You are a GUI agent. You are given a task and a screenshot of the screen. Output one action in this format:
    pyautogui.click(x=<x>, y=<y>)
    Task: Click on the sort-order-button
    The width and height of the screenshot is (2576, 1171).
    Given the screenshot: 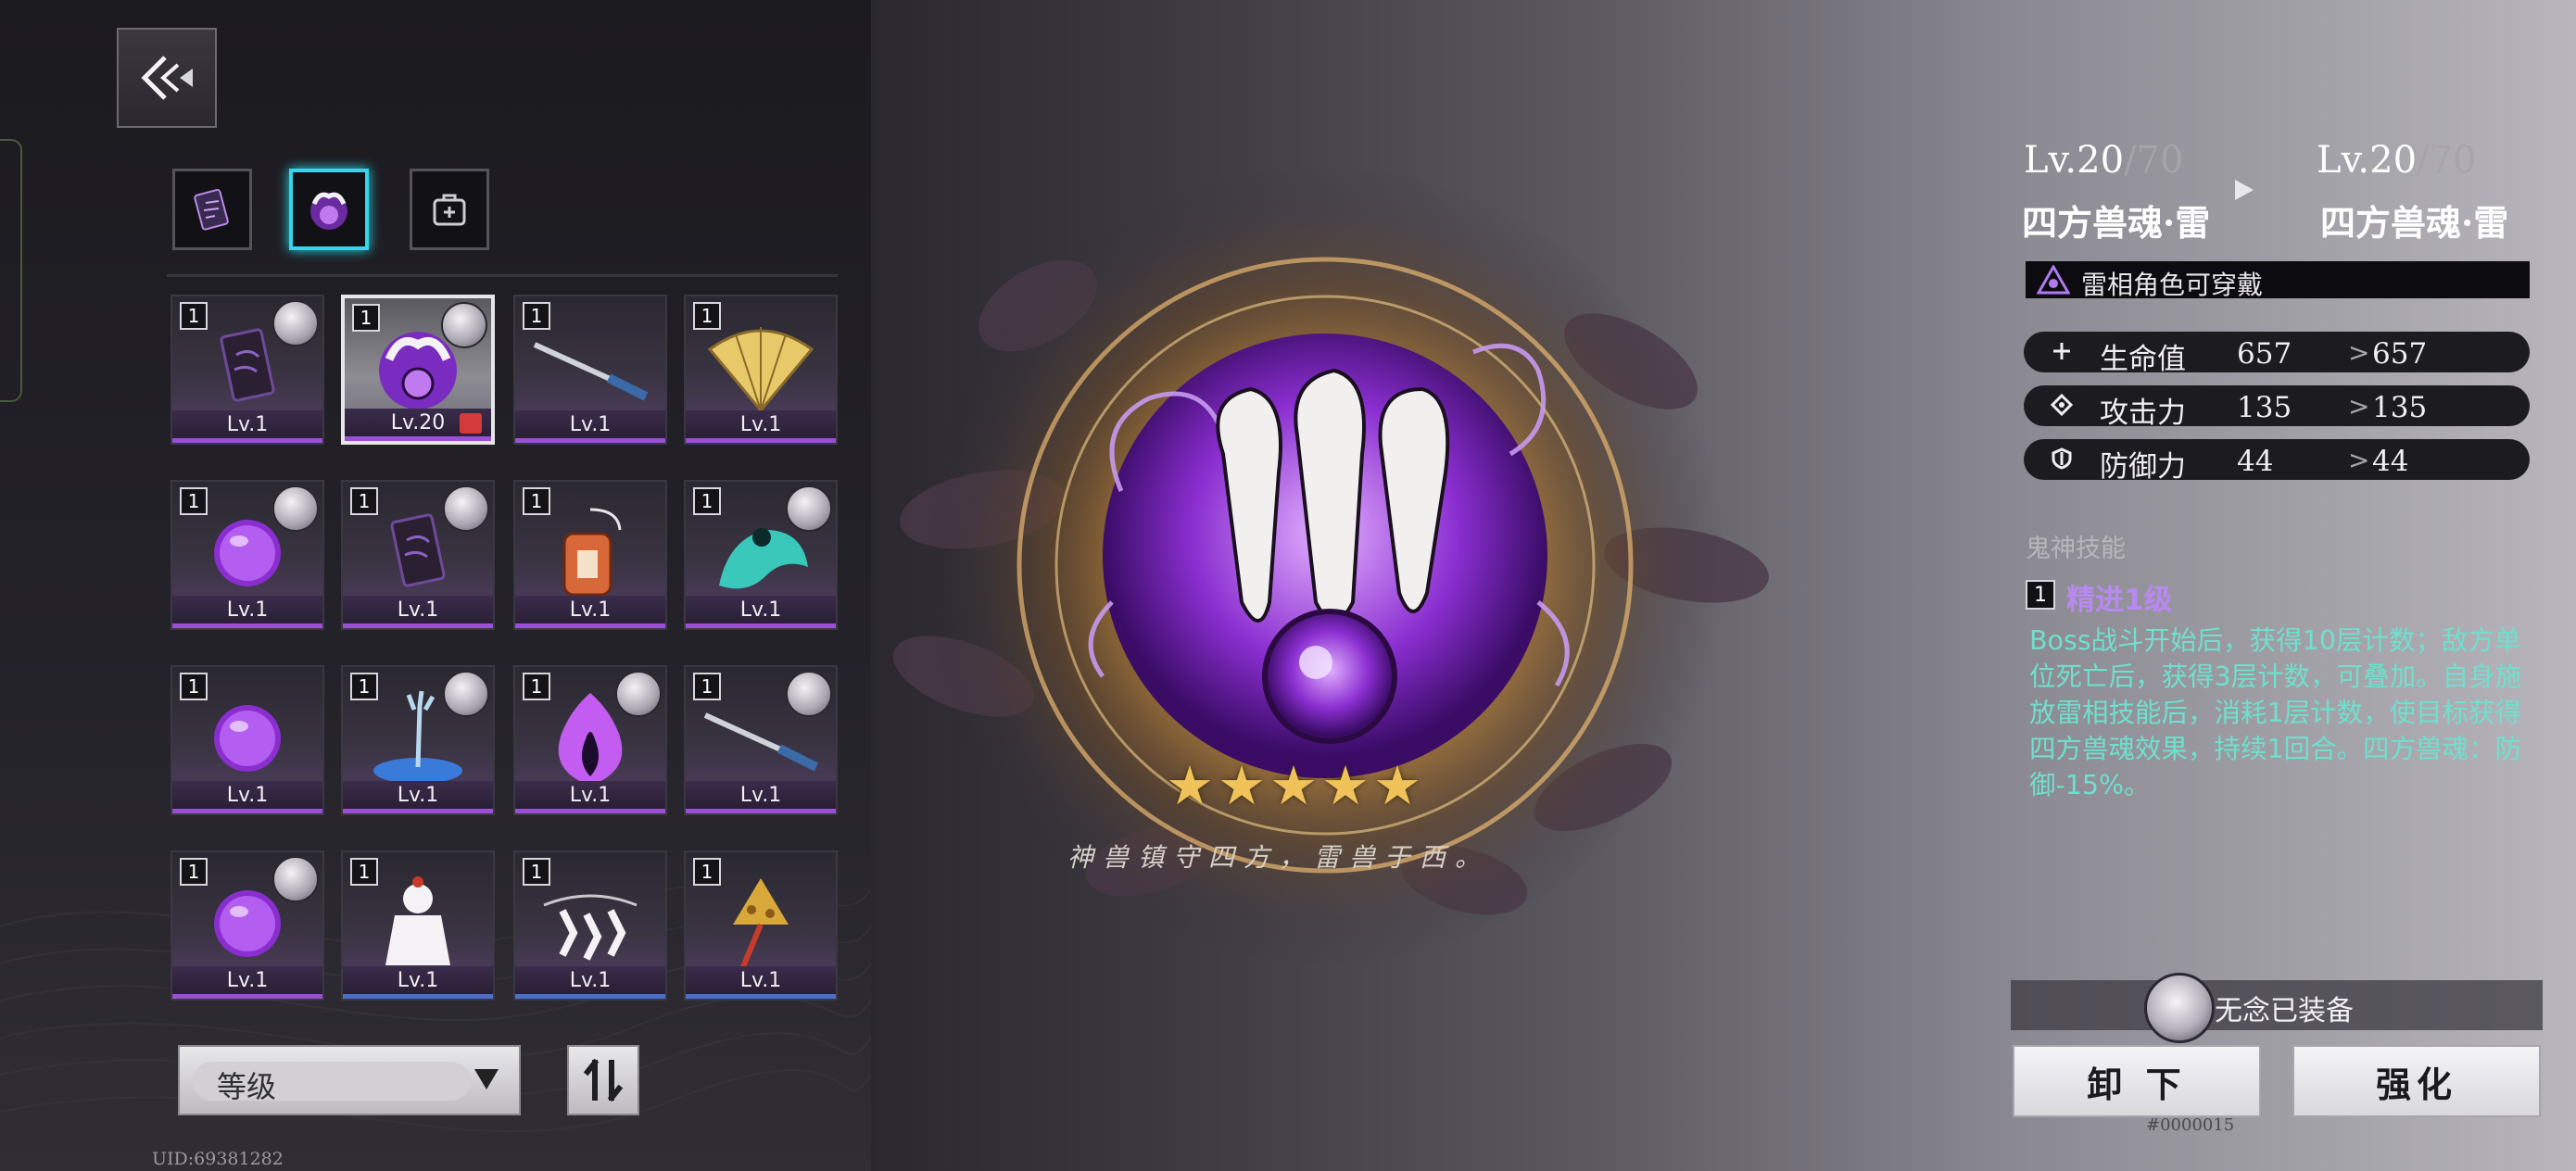 What is the action you would take?
    pyautogui.click(x=603, y=1080)
    